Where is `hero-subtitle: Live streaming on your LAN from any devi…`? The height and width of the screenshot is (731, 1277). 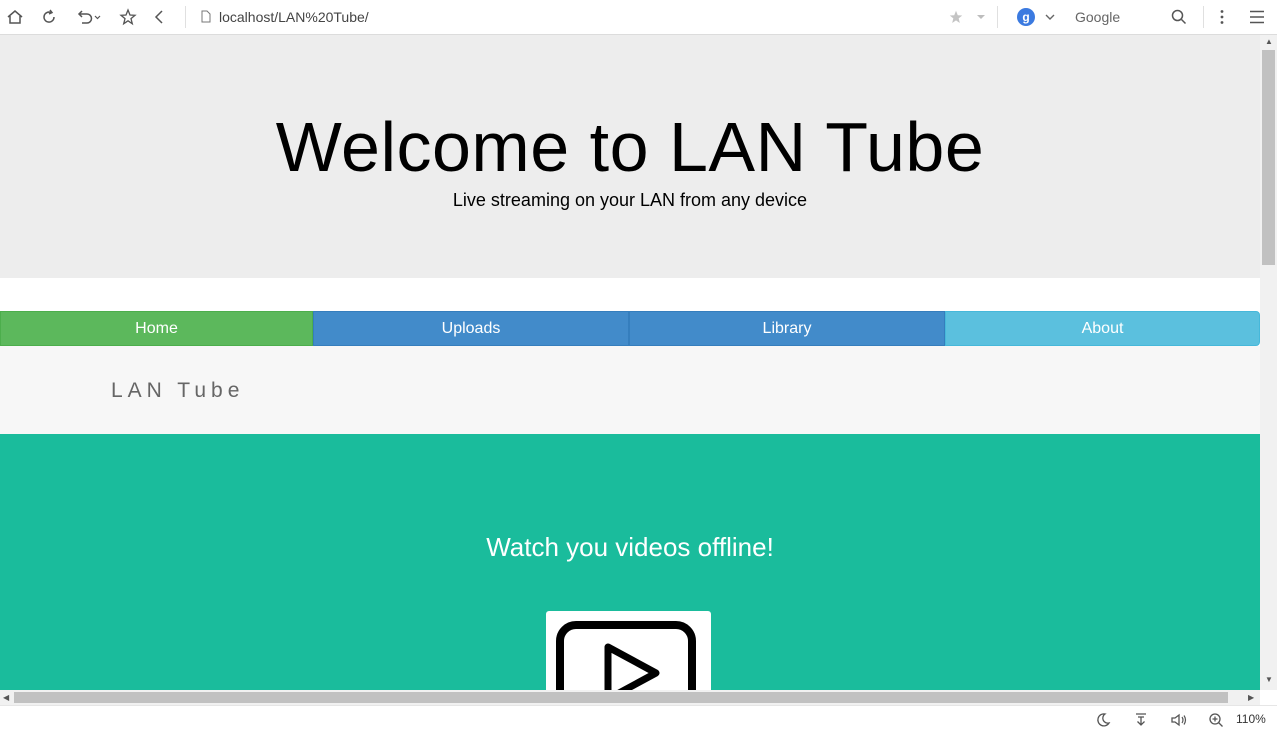
hero-subtitle: Live streaming on your LAN from any devi… is located at coordinates (630, 200).